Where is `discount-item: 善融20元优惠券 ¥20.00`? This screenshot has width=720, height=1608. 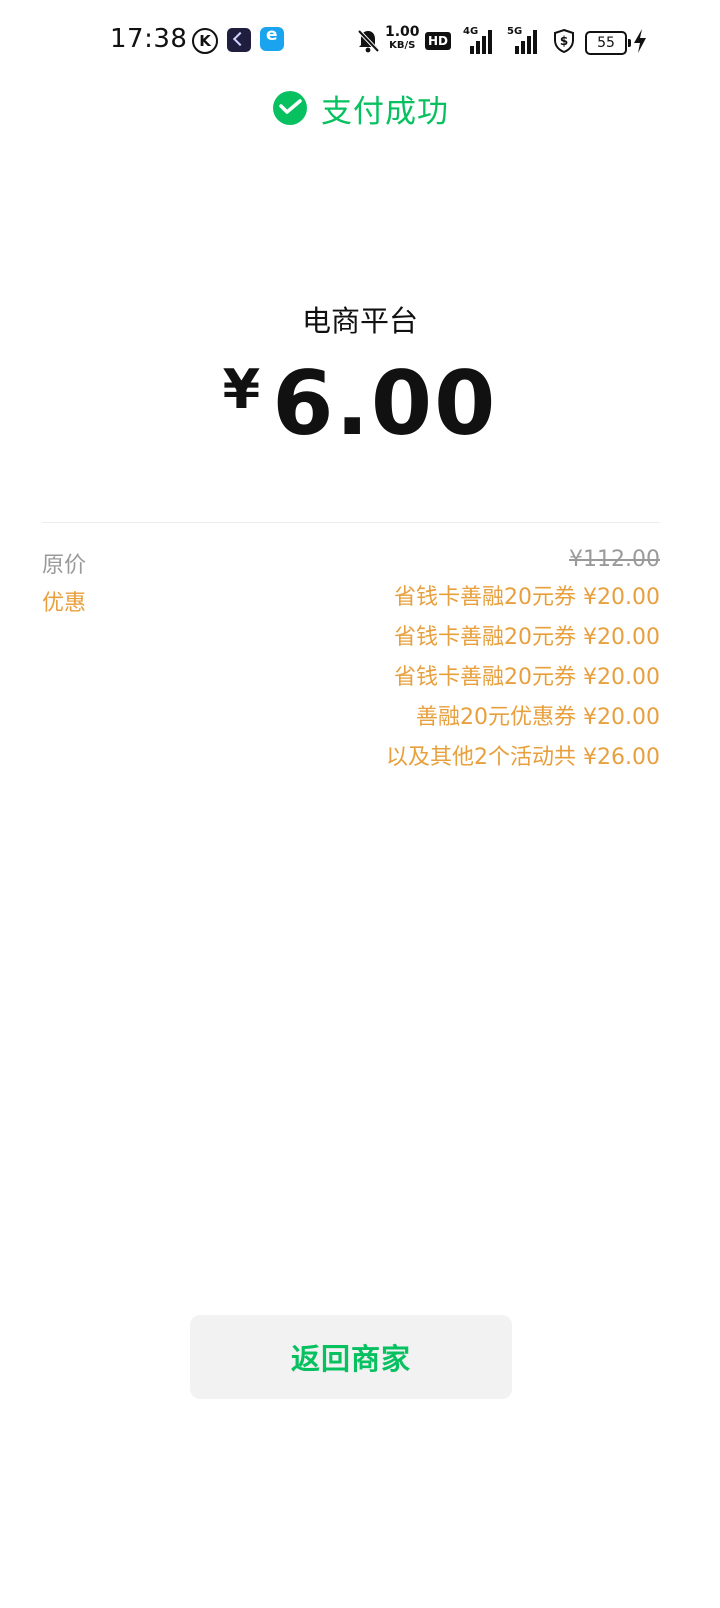 discount-item: 善融20元优惠券 ¥20.00 is located at coordinates (538, 717).